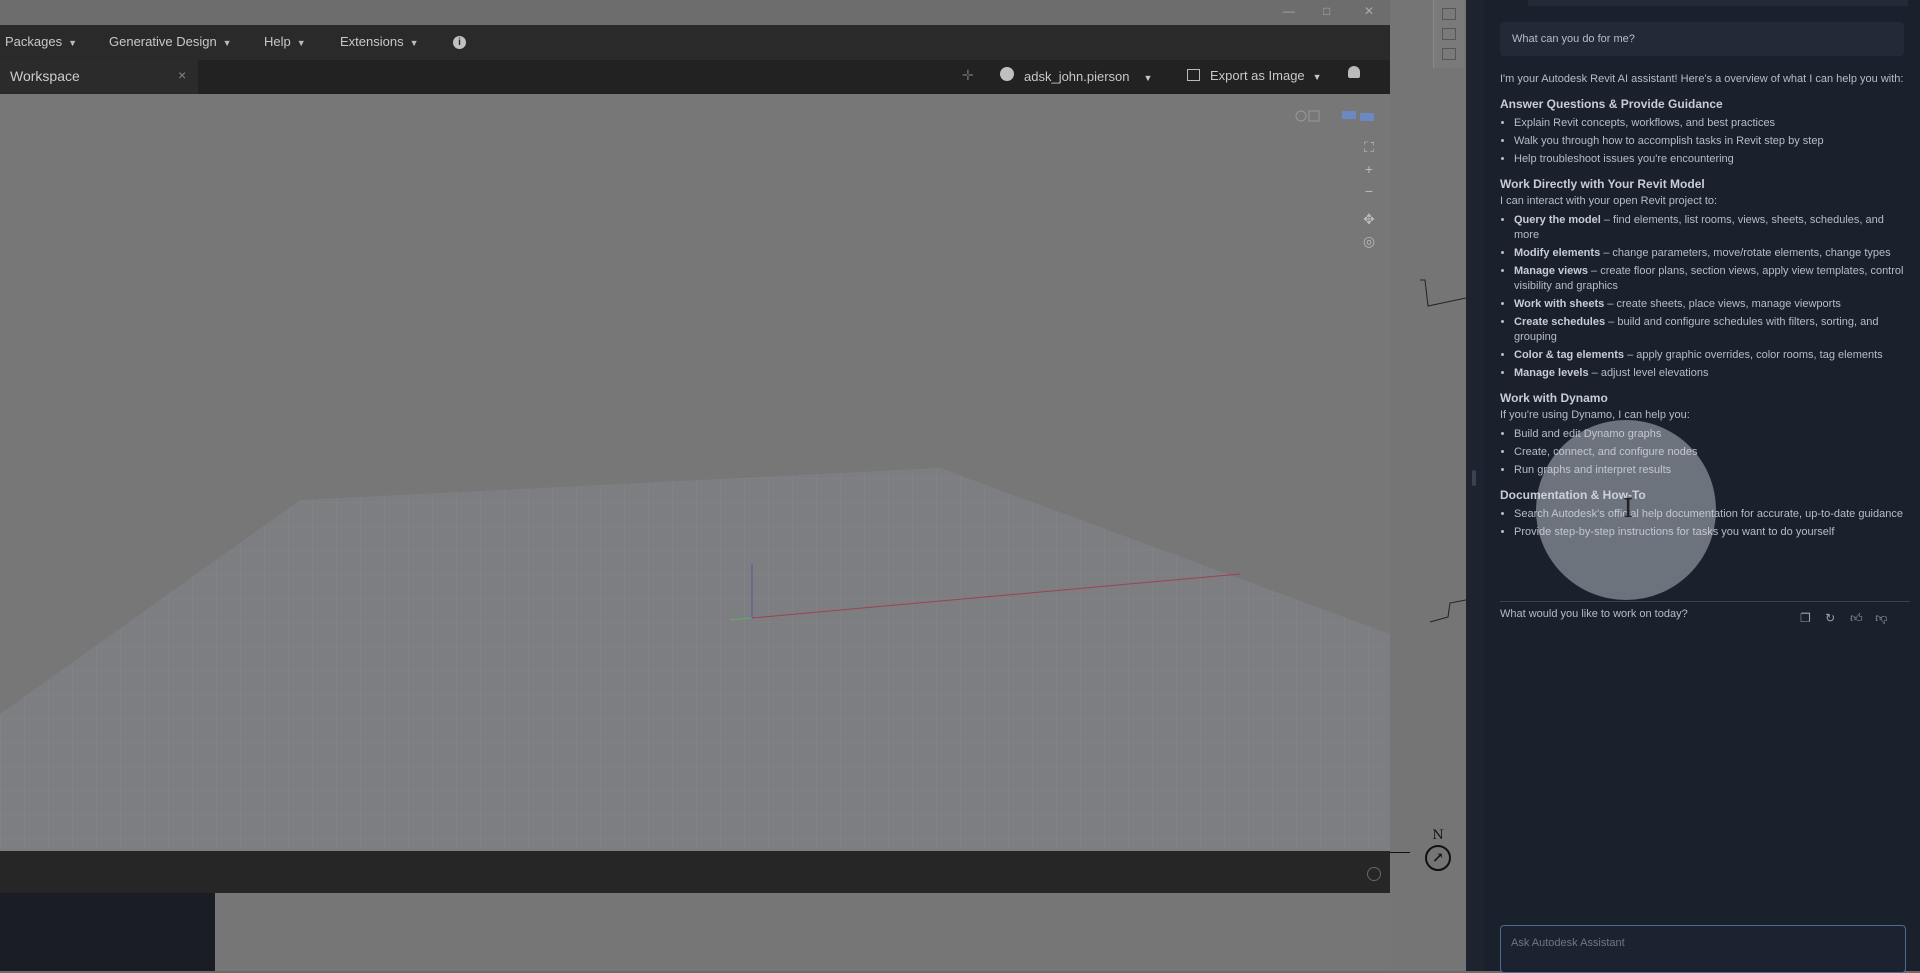  Describe the element at coordinates (1848, 618) in the screenshot. I see `message-actions: ❐ ↻ 👍︎ 👎︎` at that location.